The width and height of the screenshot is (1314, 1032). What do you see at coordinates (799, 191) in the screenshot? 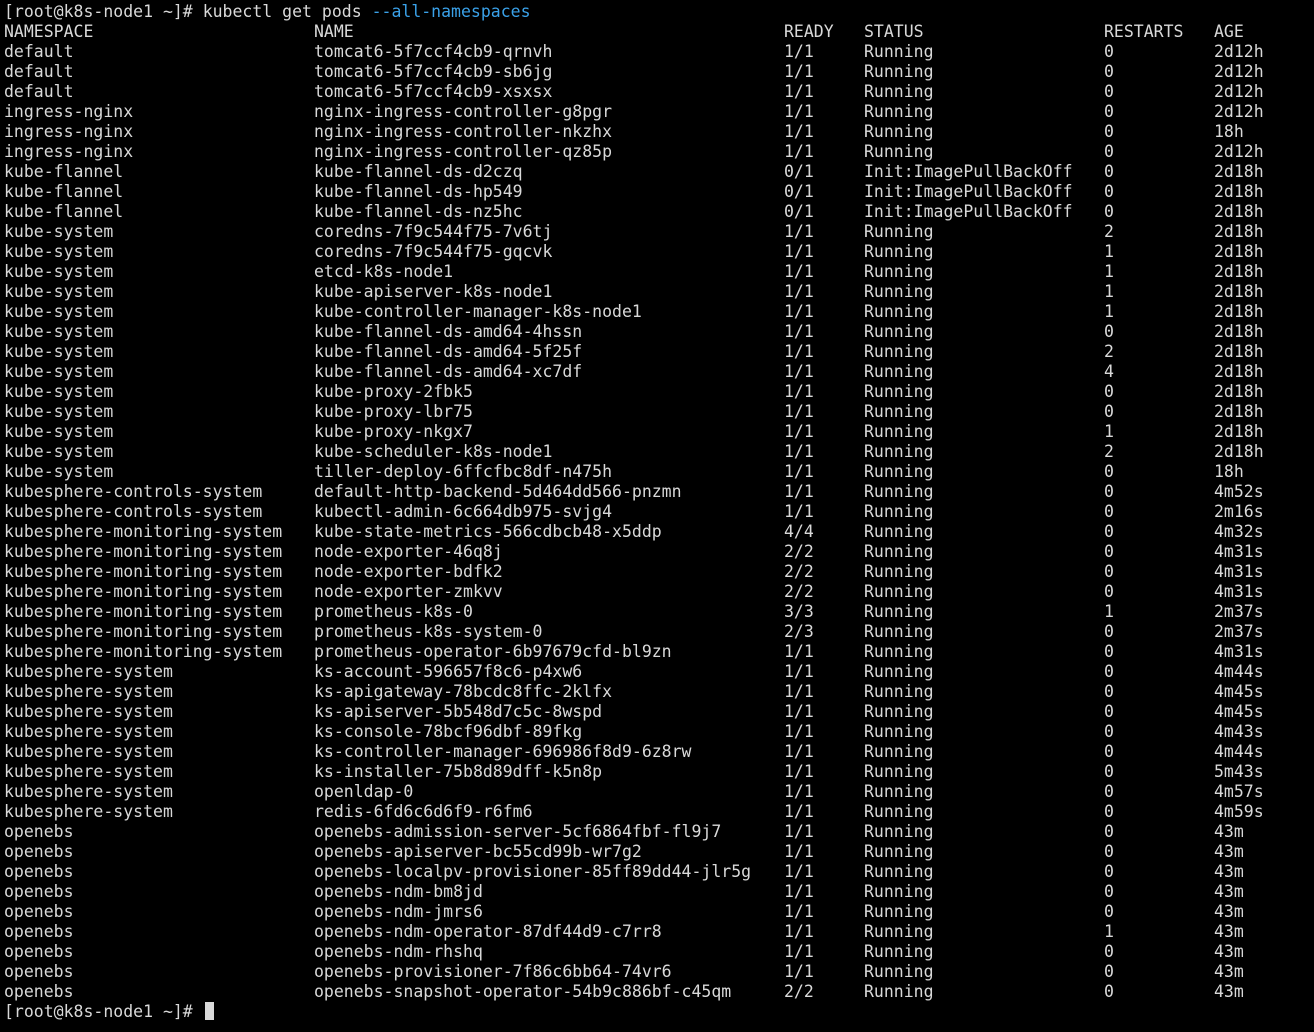
I see `cell-ready: 0/1` at bounding box center [799, 191].